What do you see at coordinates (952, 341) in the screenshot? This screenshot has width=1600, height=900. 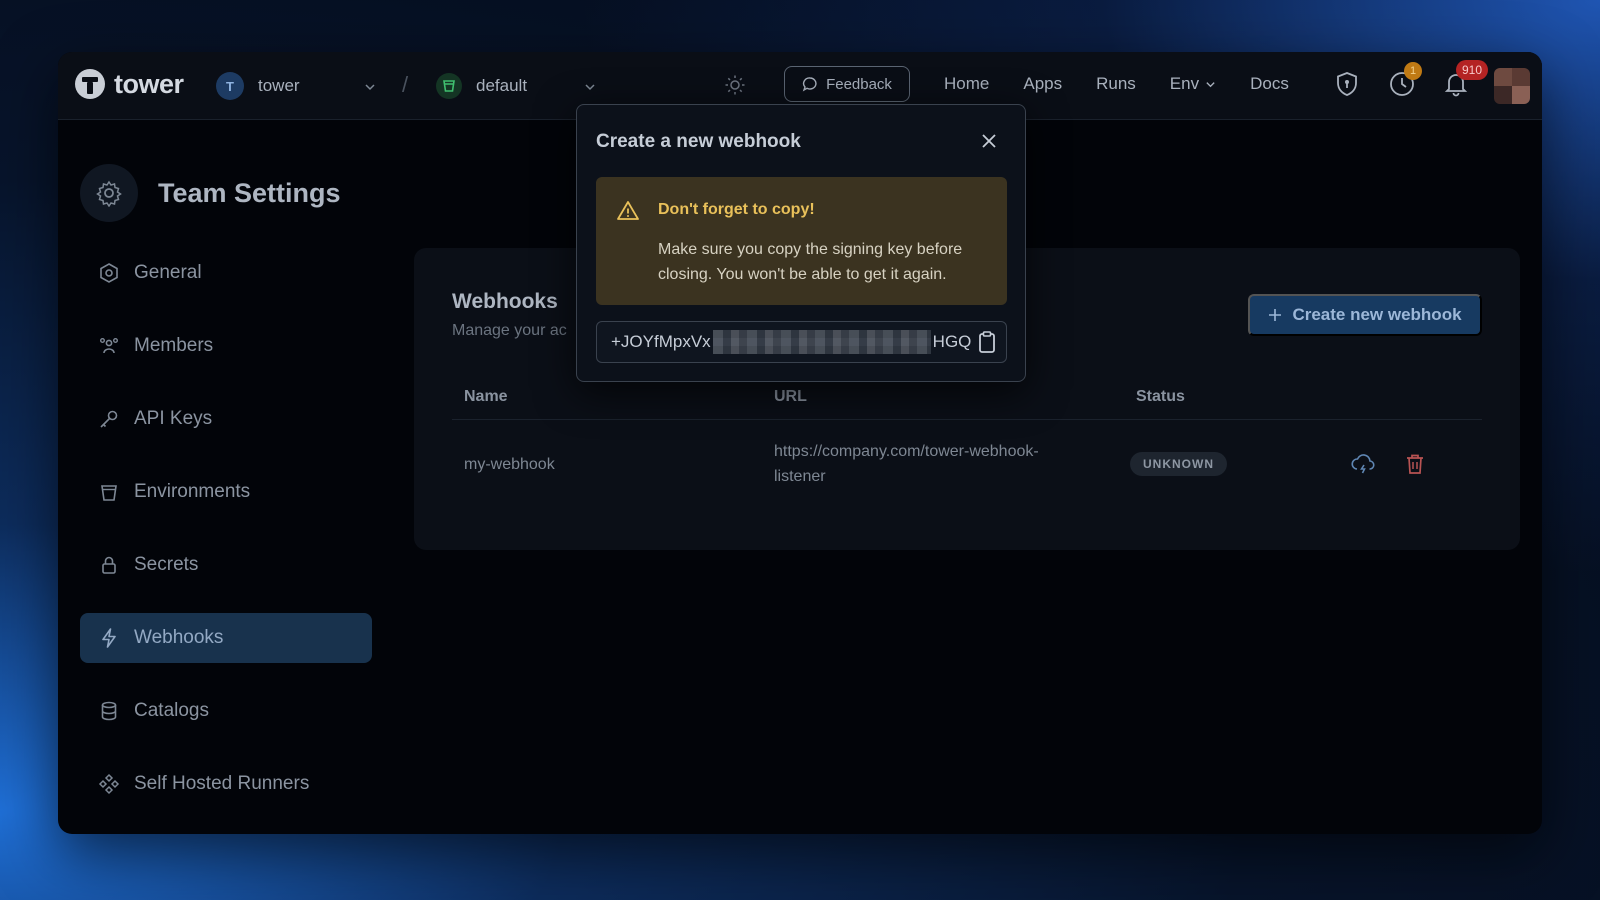 I see `signing-key-end: HGQ` at bounding box center [952, 341].